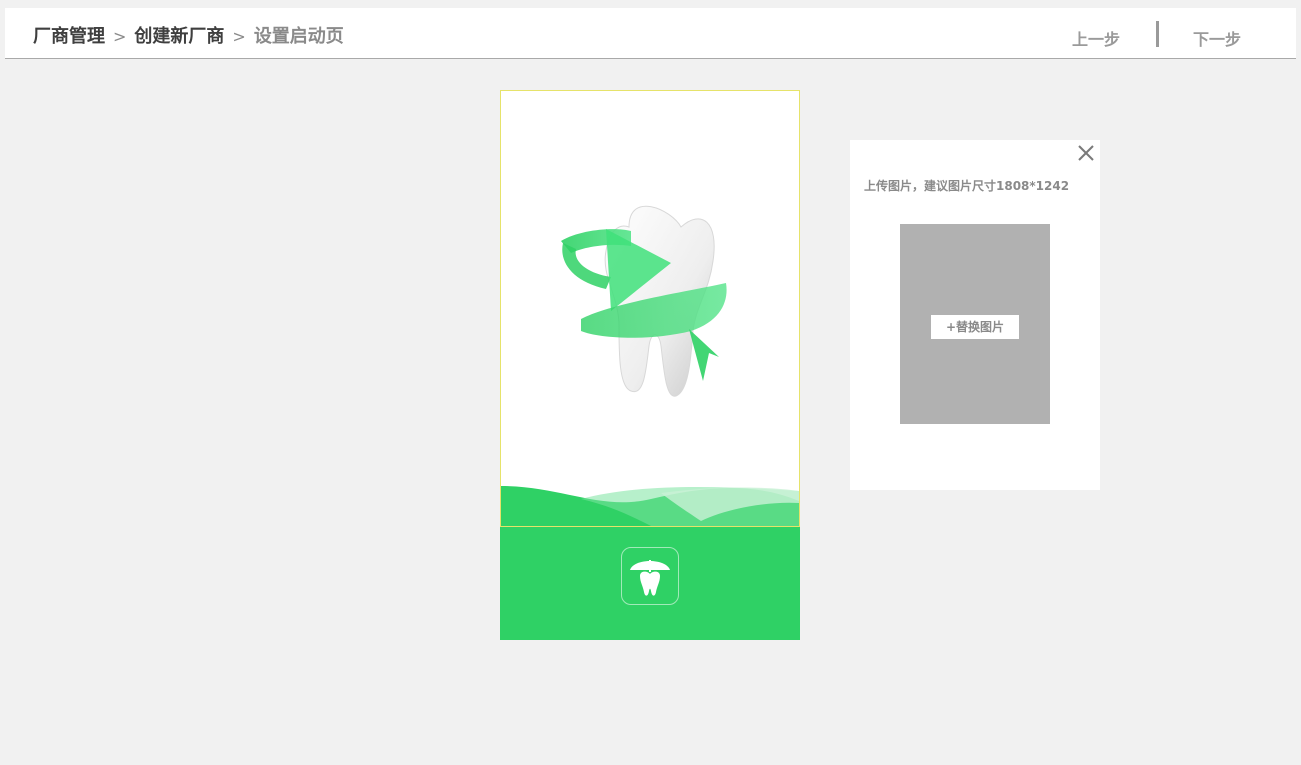 This screenshot has width=1301, height=765. Describe the element at coordinates (179, 36) in the screenshot. I see `breadcrumb-item-create-vendor: 创建新厂商` at that location.